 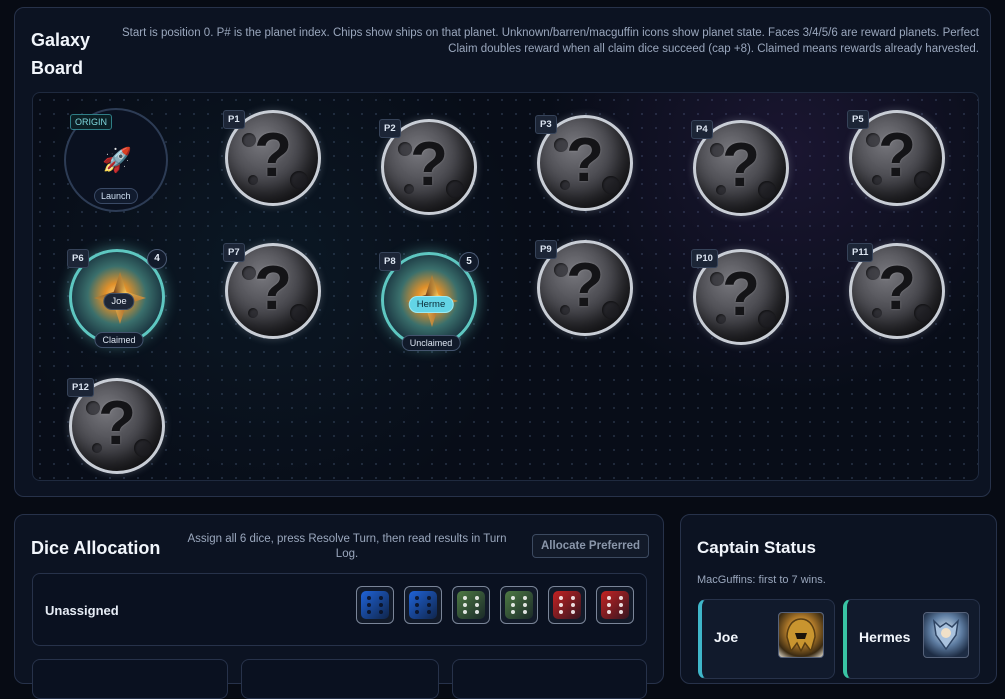 What do you see at coordinates (390, 128) in the screenshot?
I see `planet-index-label: P2` at bounding box center [390, 128].